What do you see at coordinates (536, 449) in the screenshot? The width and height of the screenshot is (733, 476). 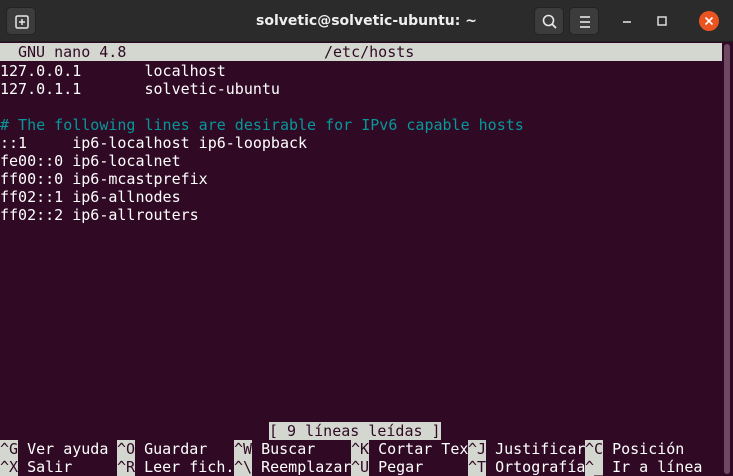 I see `shortcut-label: Justificar` at bounding box center [536, 449].